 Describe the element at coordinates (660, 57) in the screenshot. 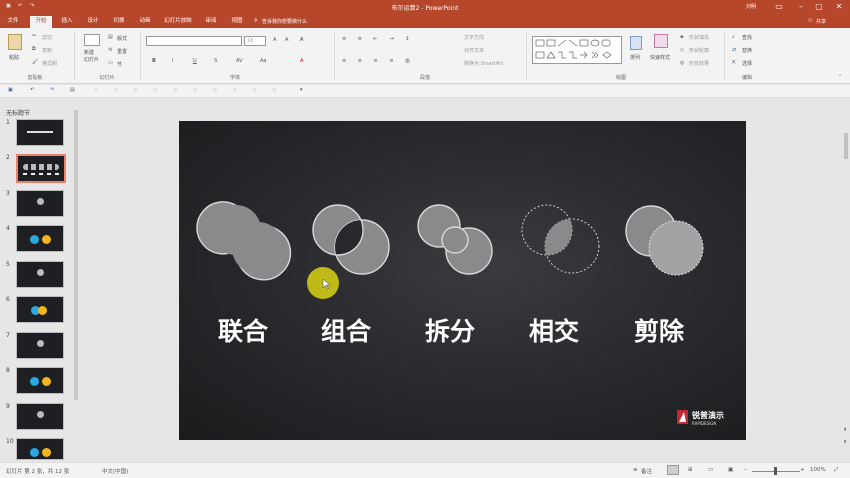

I see `quick-styles-button: 快速样式` at that location.